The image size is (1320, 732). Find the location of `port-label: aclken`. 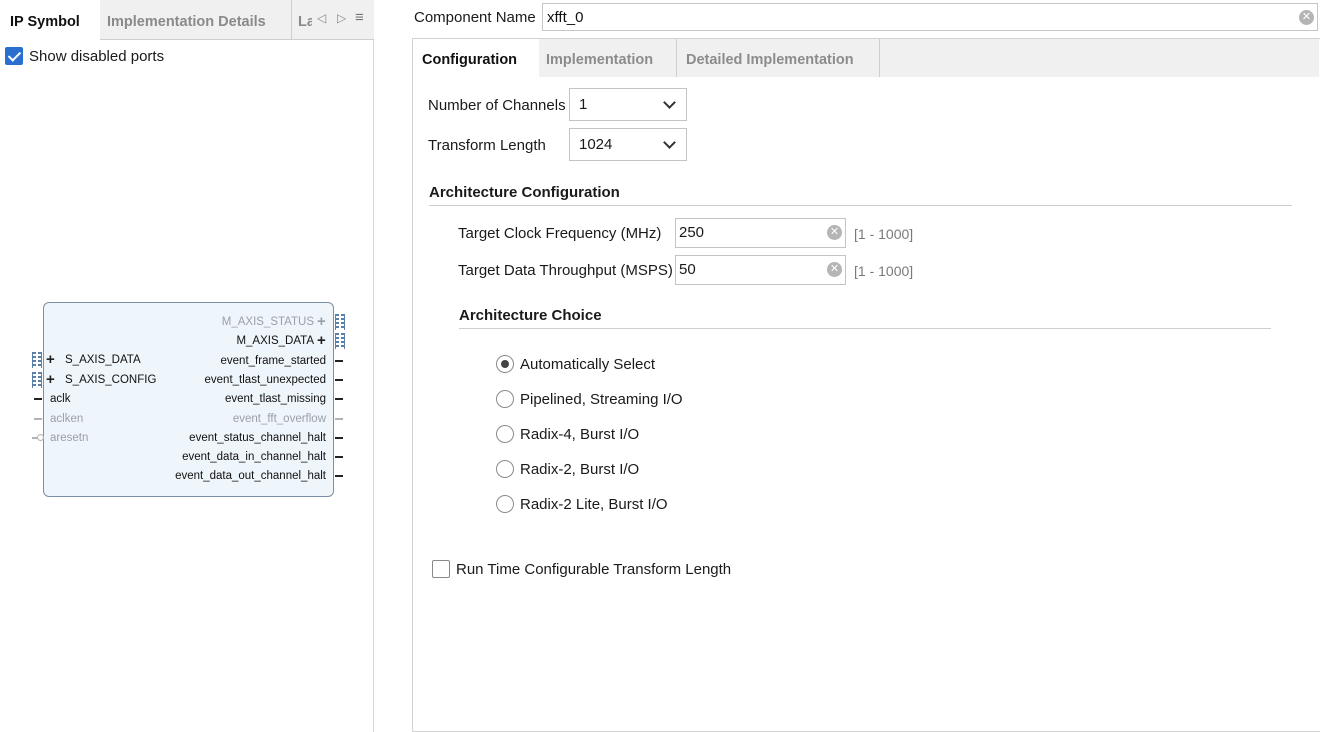

port-label: aclken is located at coordinates (67, 418).